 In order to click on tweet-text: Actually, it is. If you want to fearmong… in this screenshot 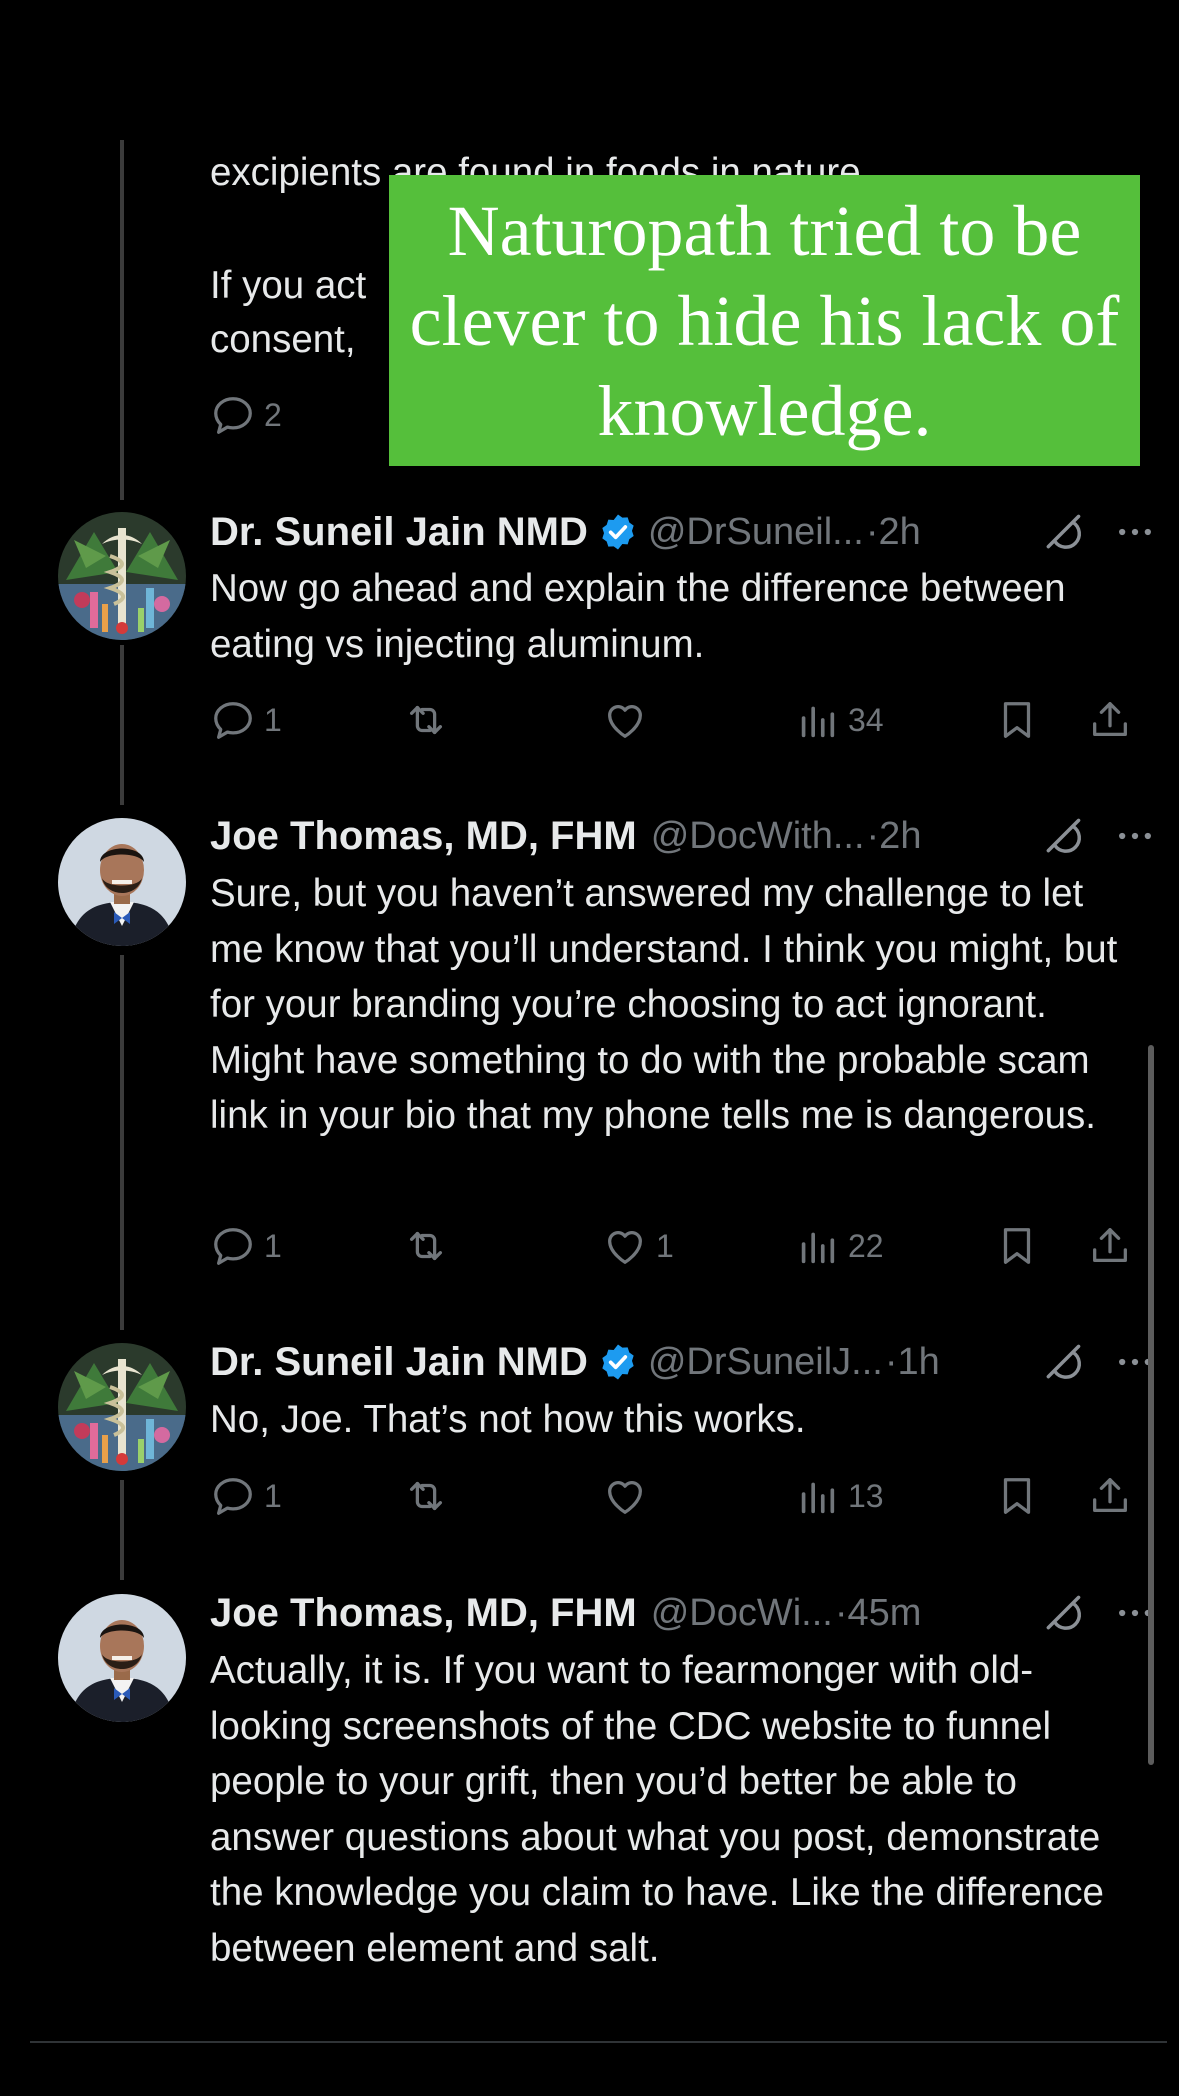, I will do `click(657, 1809)`.